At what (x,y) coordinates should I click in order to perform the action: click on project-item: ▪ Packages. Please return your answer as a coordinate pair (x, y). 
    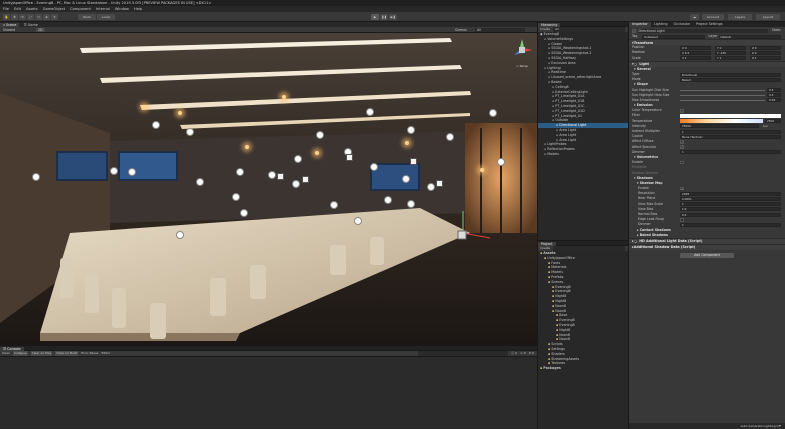
    Looking at the image, I should click on (583, 368).